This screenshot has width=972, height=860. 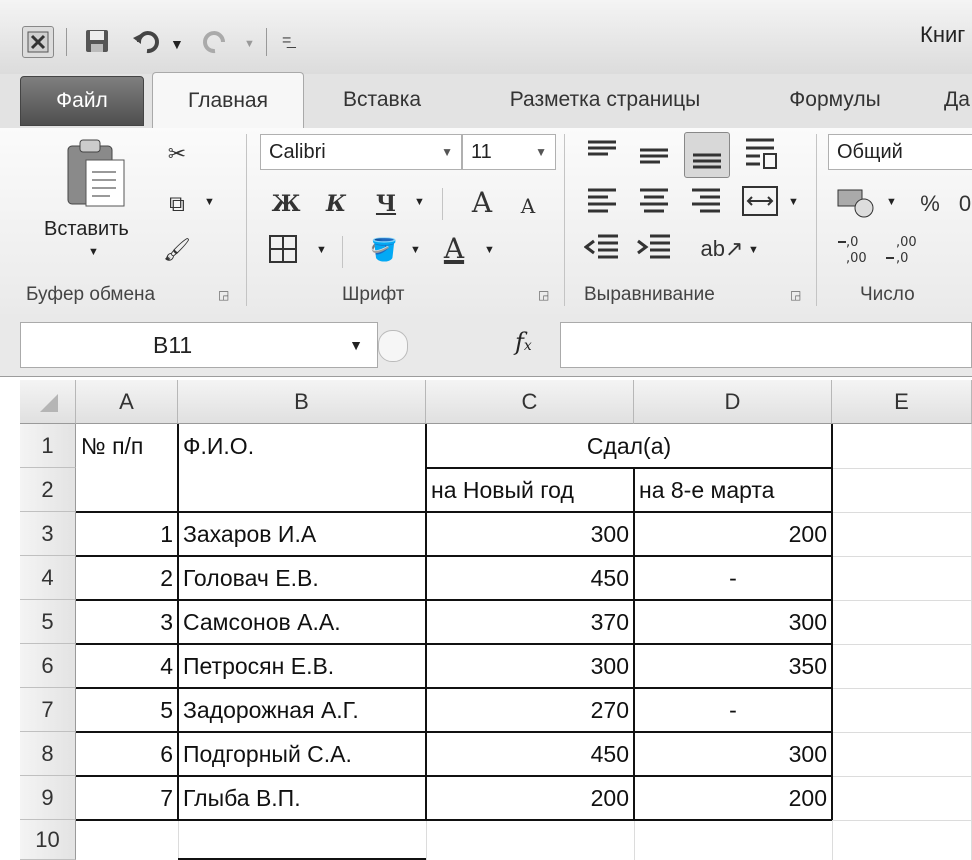 I want to click on select-all-corner, so click(x=48, y=402).